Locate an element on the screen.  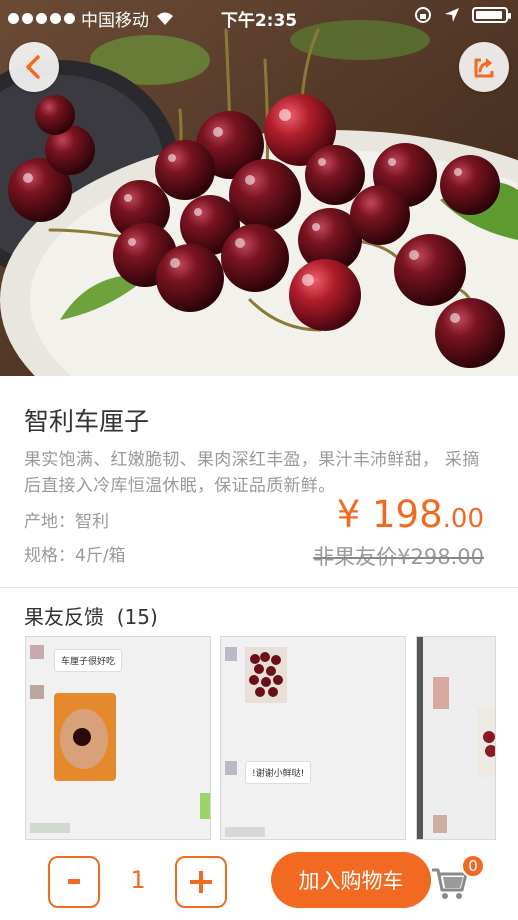
cart-count-badge: 0 is located at coordinates (473, 866).